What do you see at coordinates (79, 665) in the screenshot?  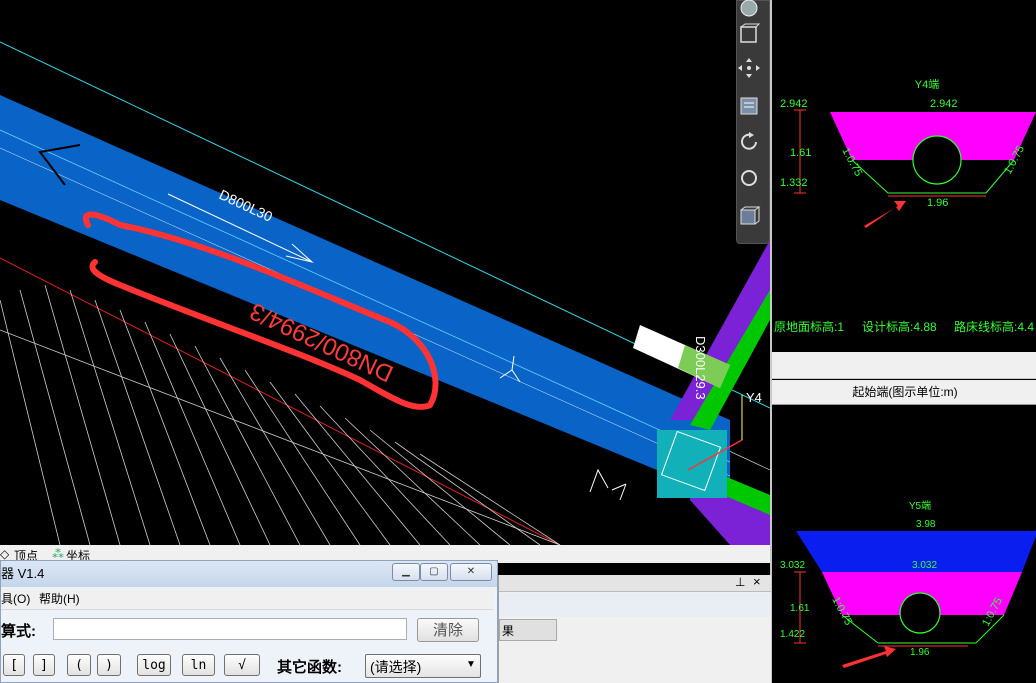 I see `paren-open-button: (` at bounding box center [79, 665].